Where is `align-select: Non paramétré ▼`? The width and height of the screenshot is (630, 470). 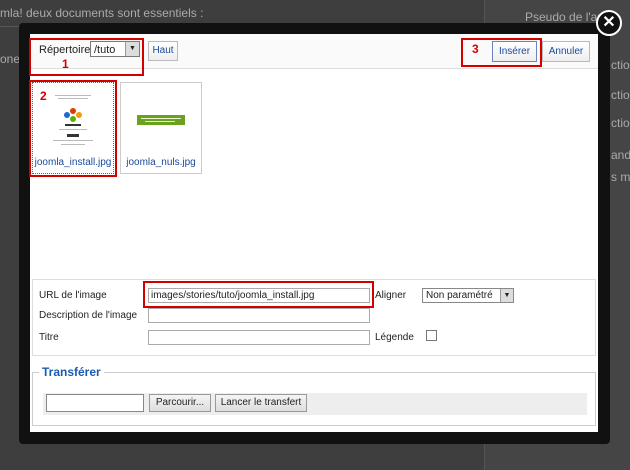
align-select: Non paramétré ▼ is located at coordinates (468, 295).